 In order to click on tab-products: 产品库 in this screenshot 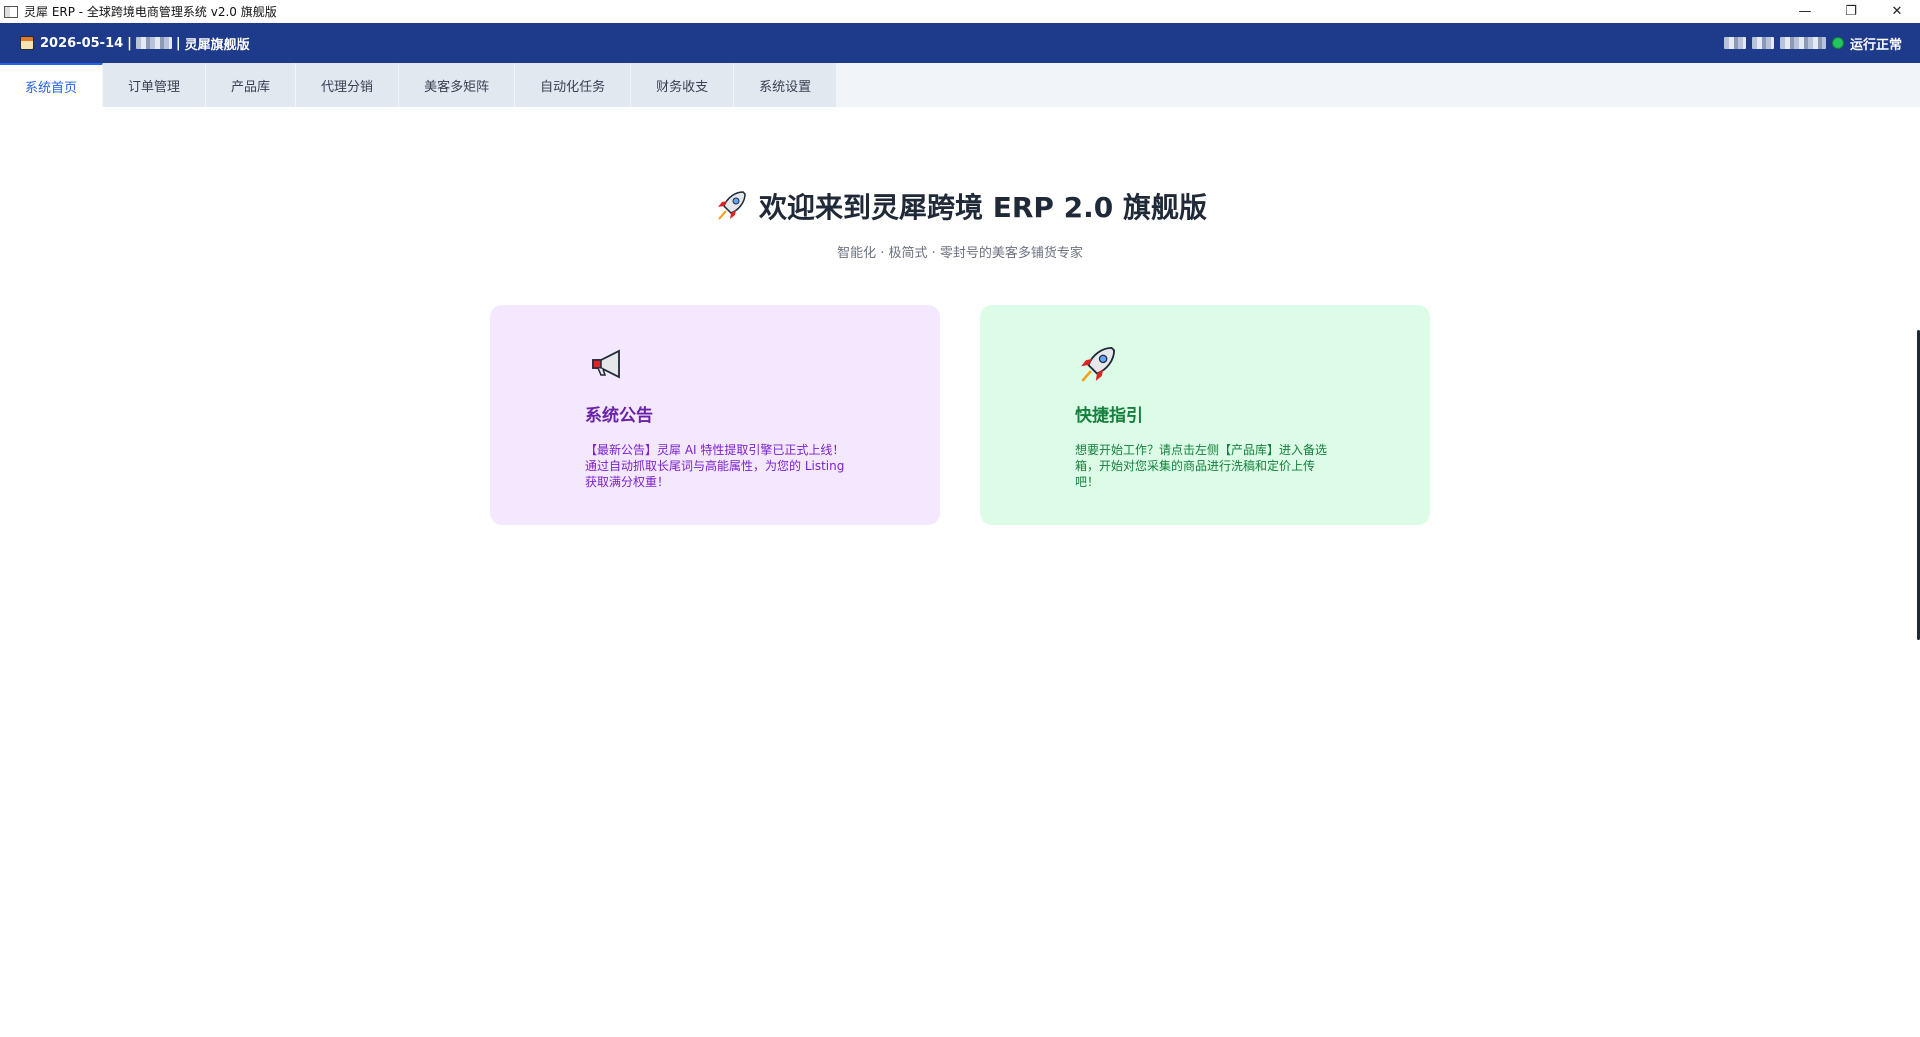, I will do `click(251, 85)`.